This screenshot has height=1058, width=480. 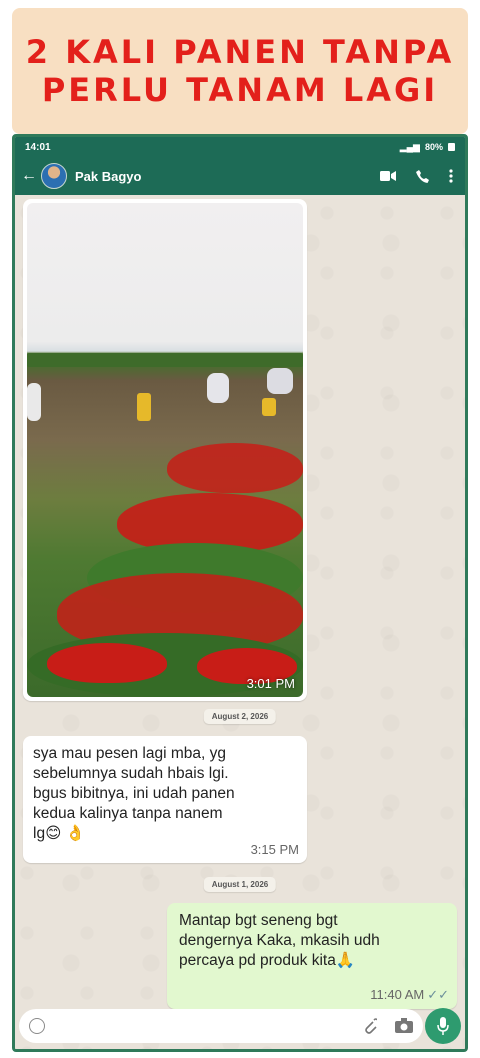 I want to click on date-separator: August 2, 2026, so click(x=240, y=716).